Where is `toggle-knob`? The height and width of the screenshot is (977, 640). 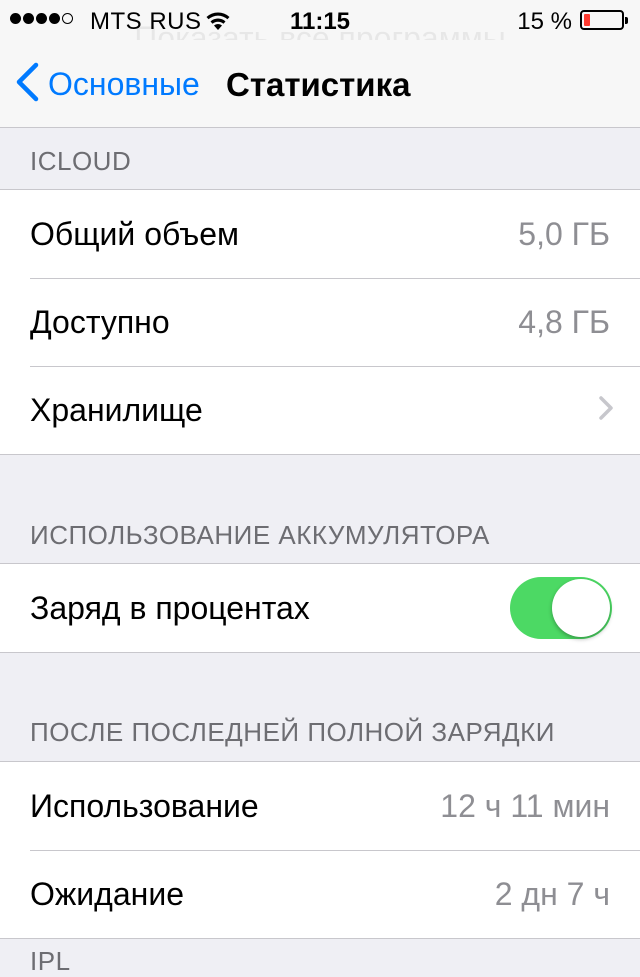 toggle-knob is located at coordinates (581, 608).